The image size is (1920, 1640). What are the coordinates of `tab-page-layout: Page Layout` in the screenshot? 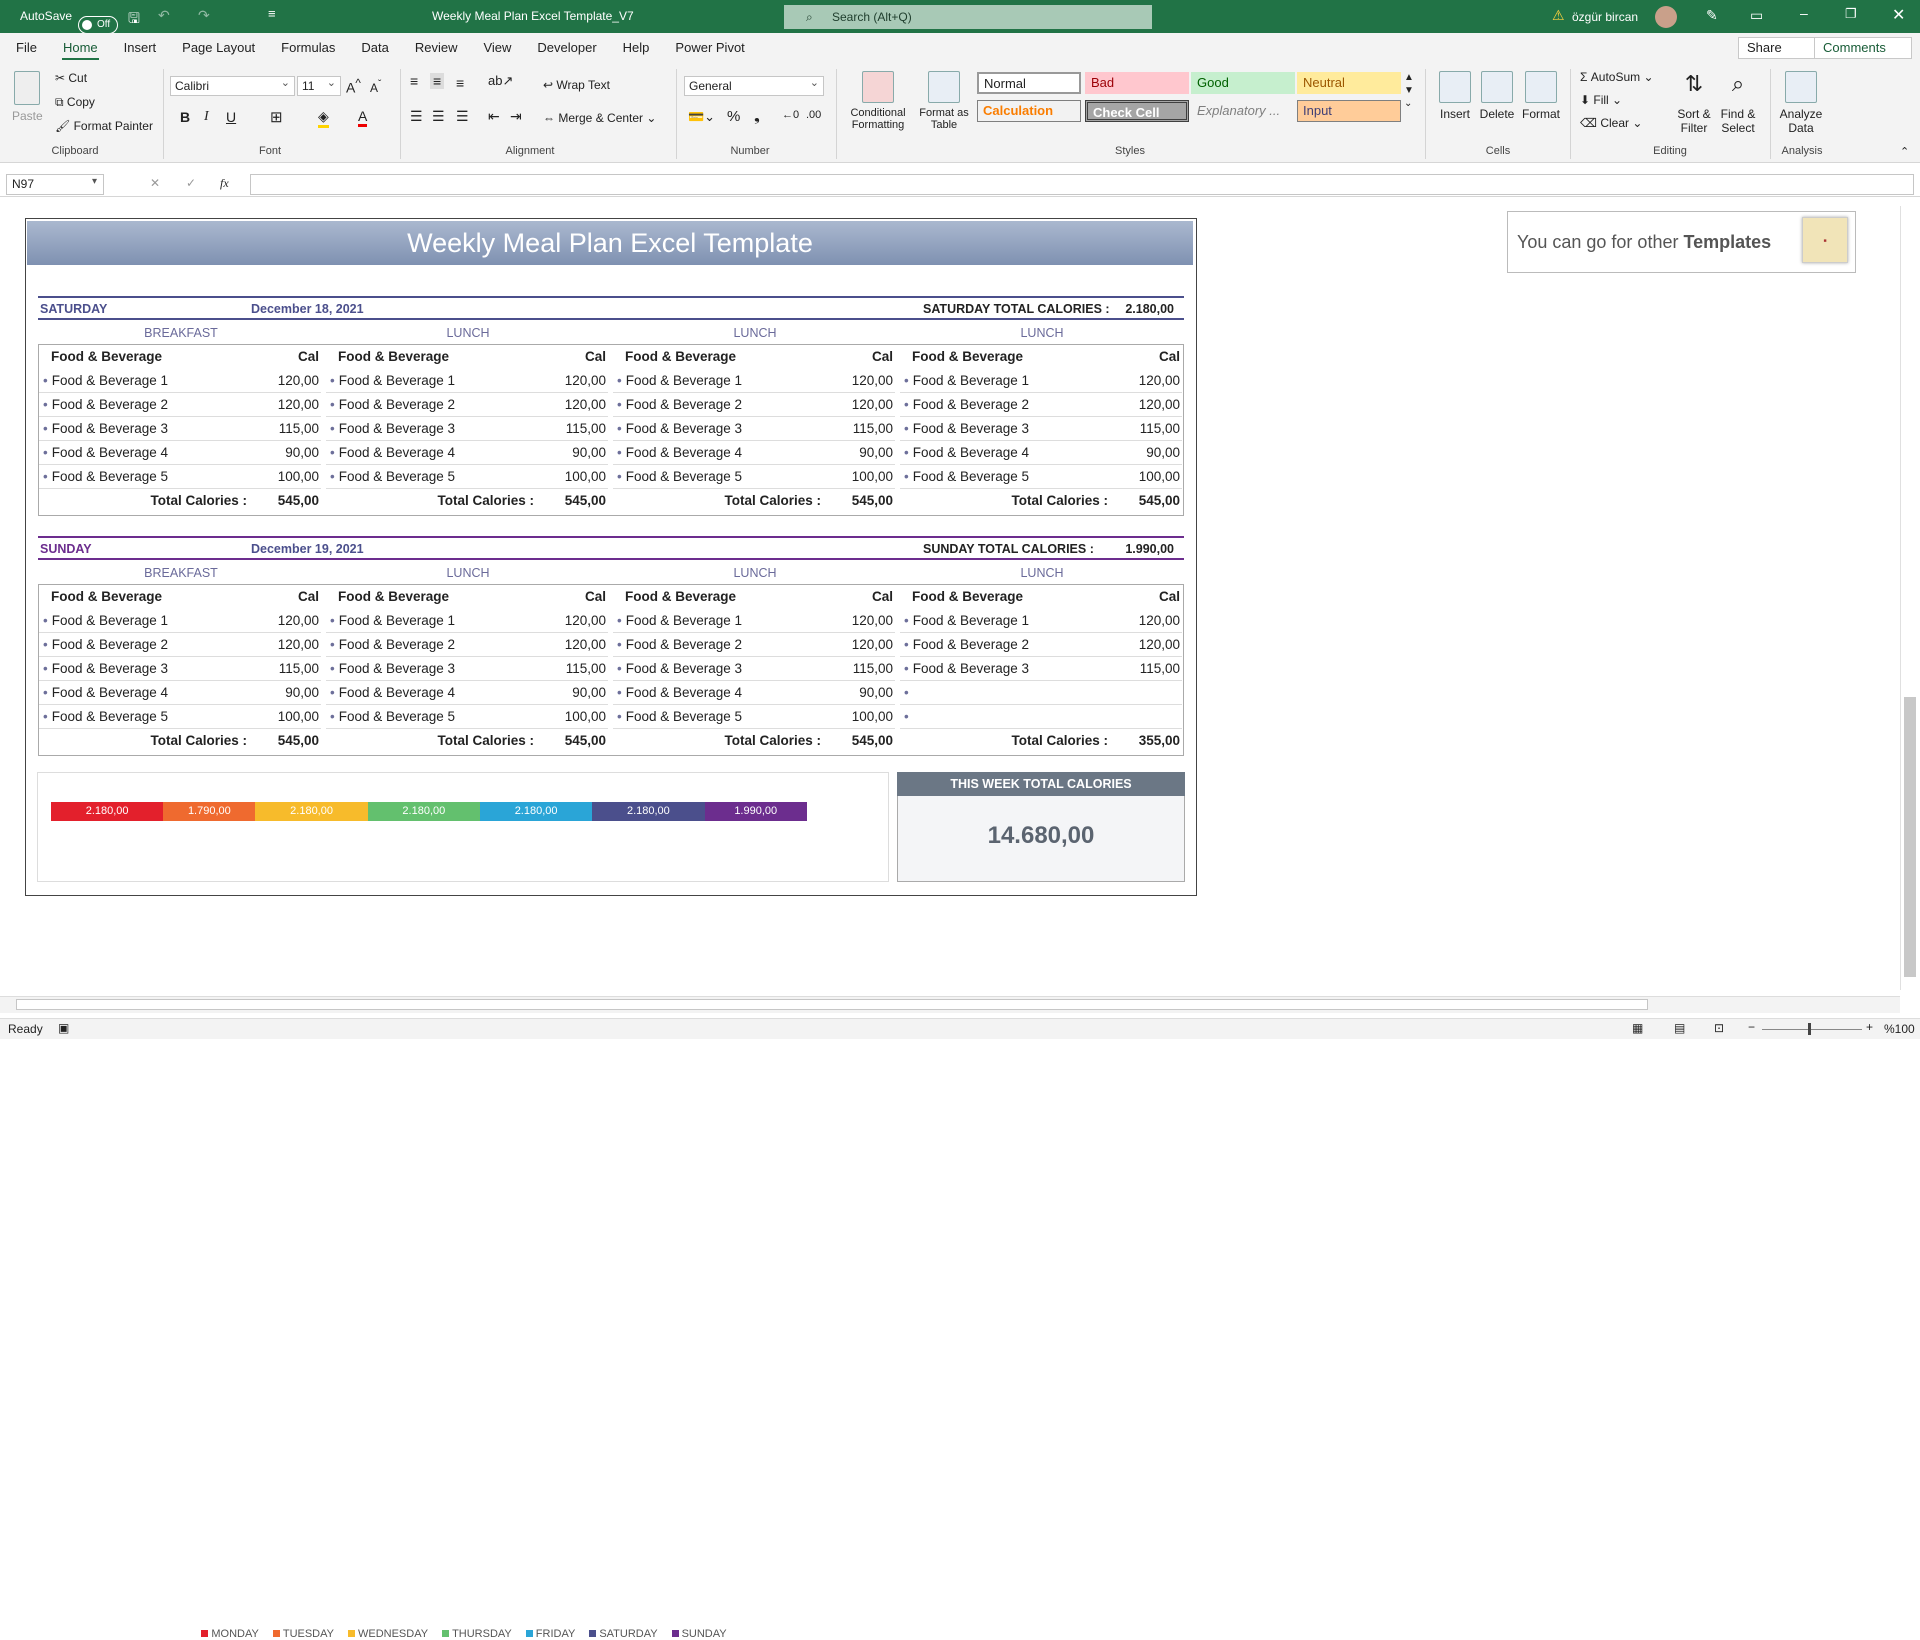 It's located at (218, 48).